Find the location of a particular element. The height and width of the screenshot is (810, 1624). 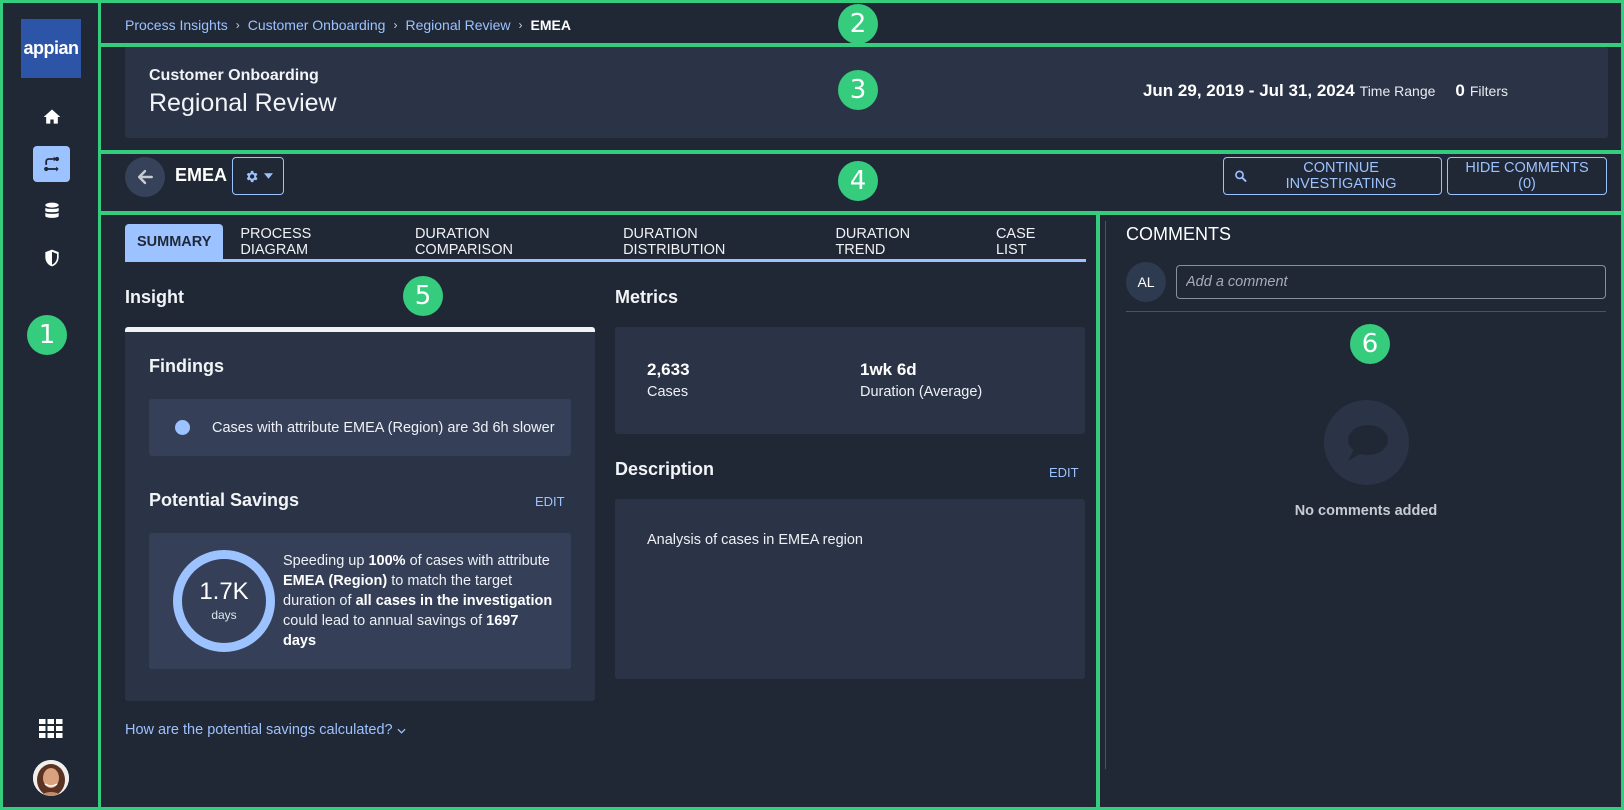

caret-down-icon is located at coordinates (268, 176).